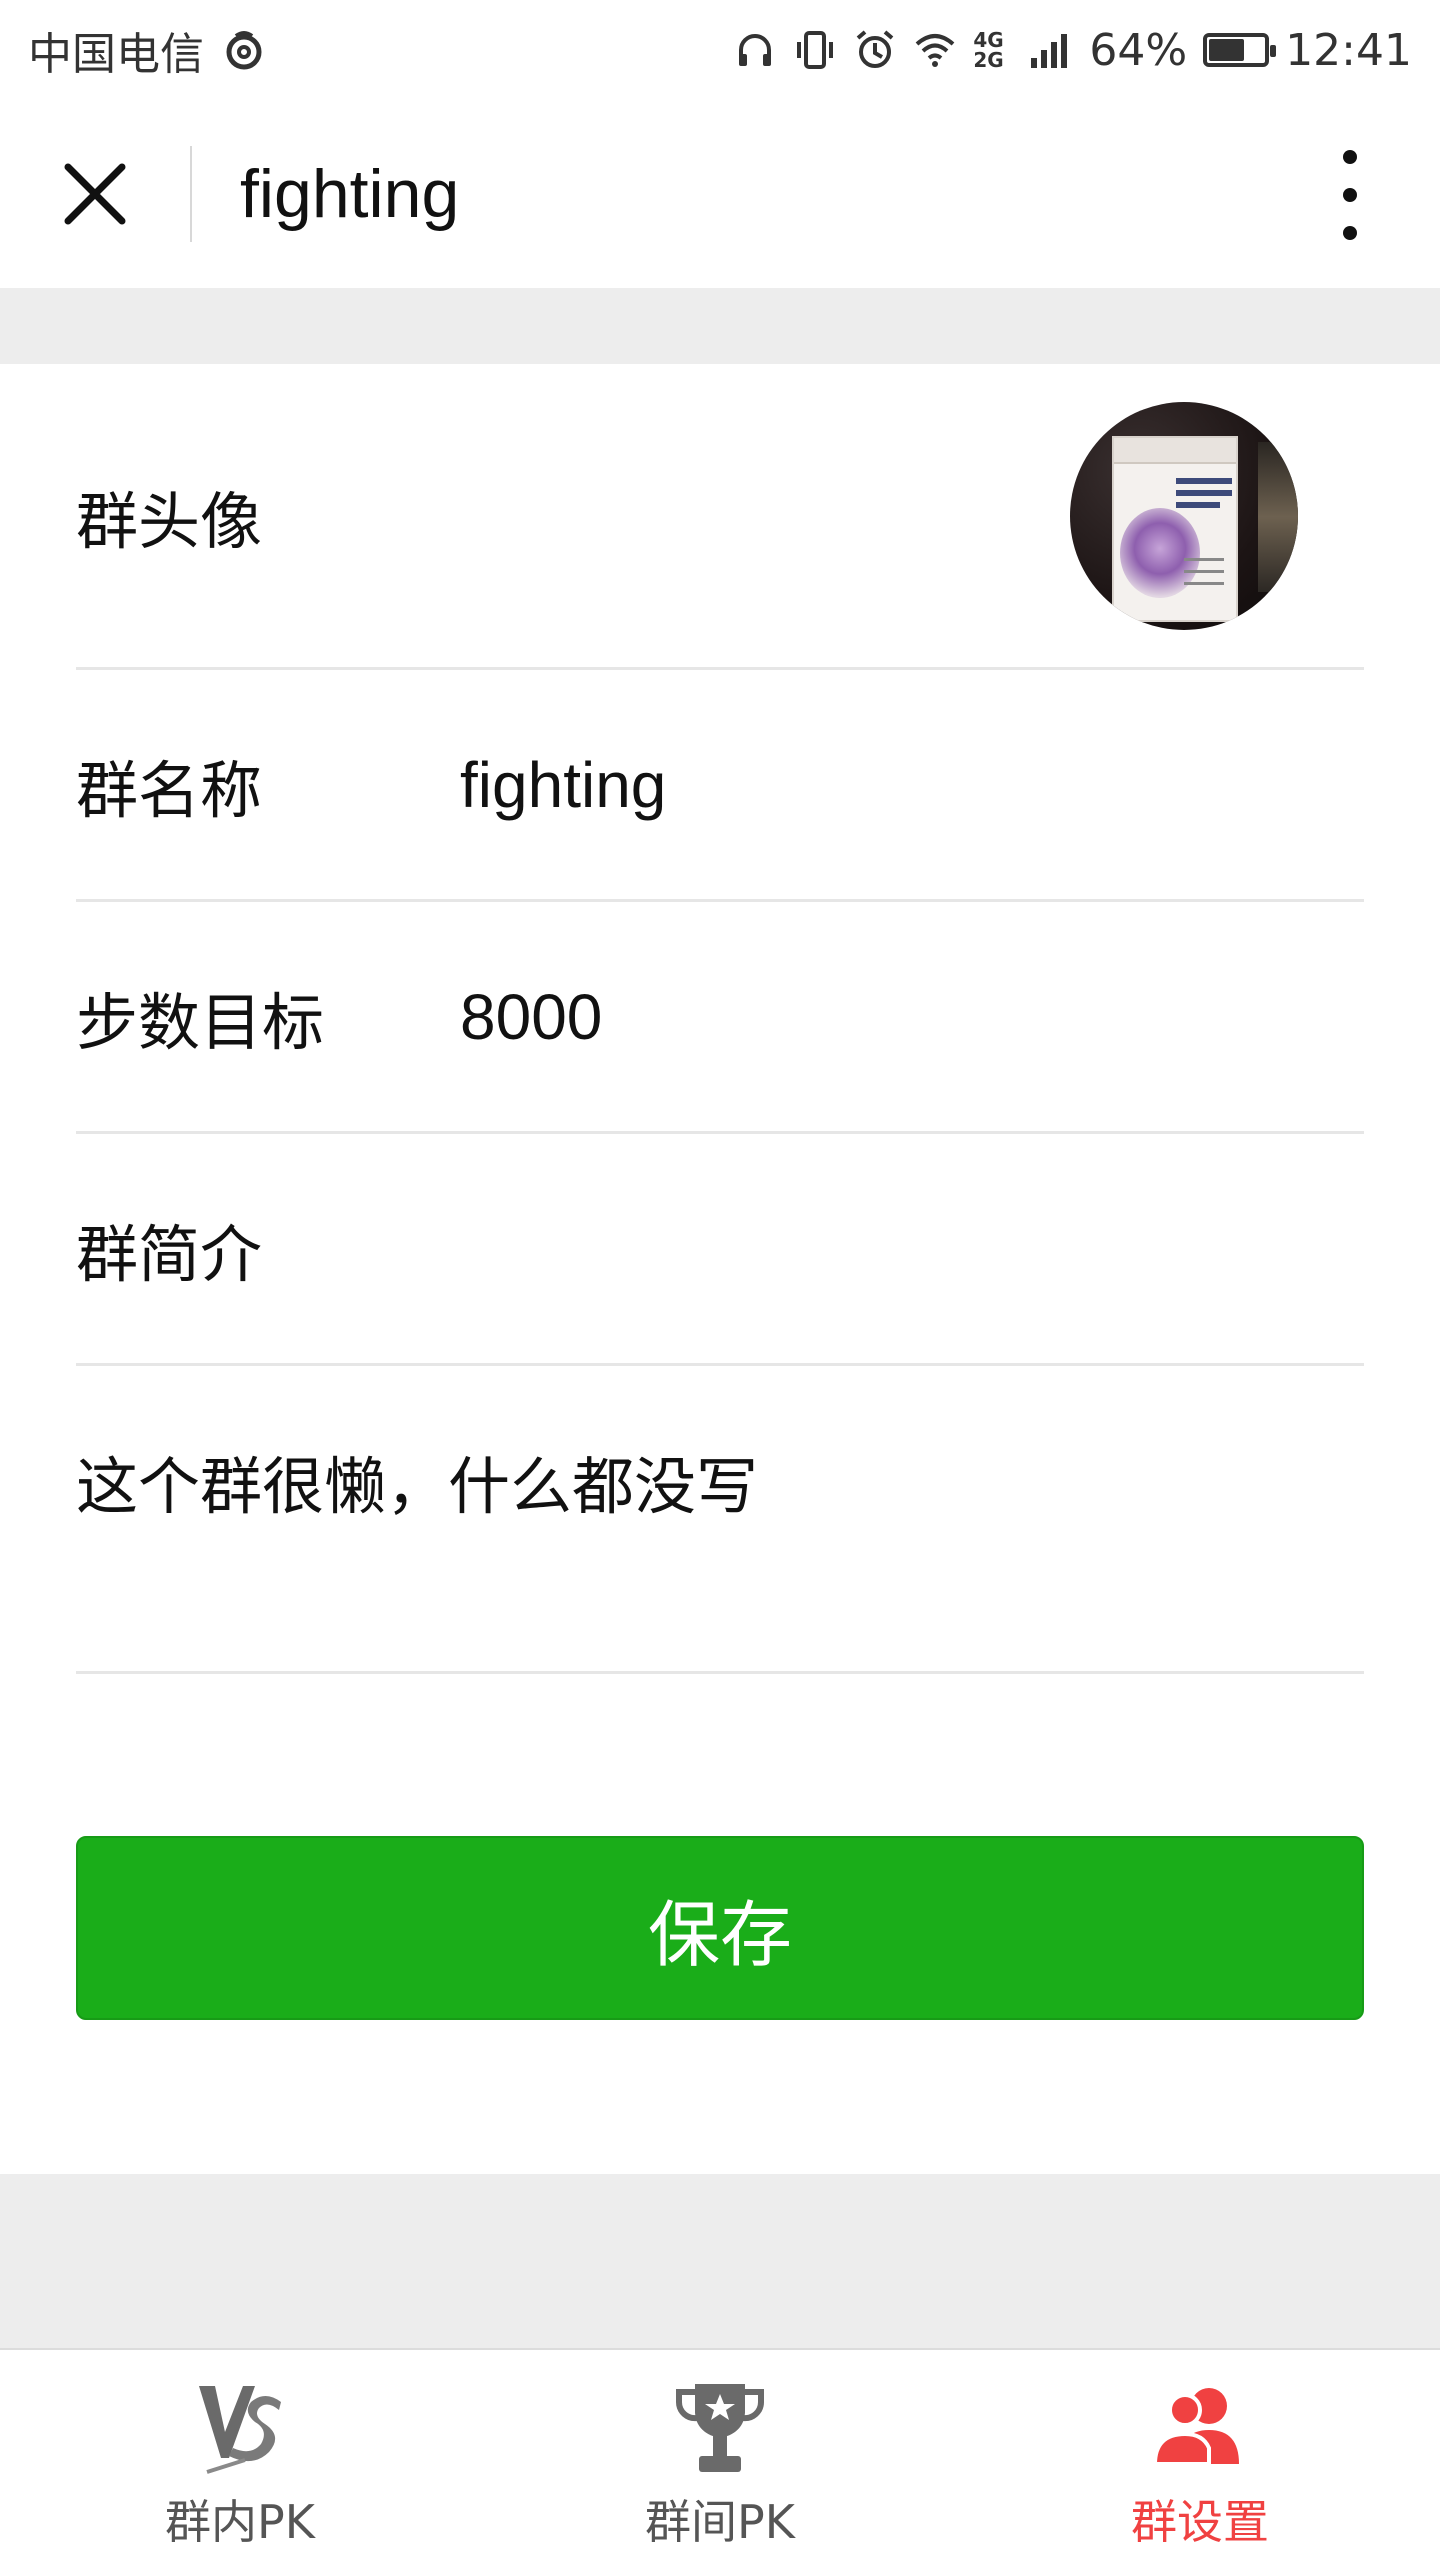 The image size is (1440, 2560). I want to click on status-bar: 中国电信 4G 2G 64% 12:41, so click(720, 50).